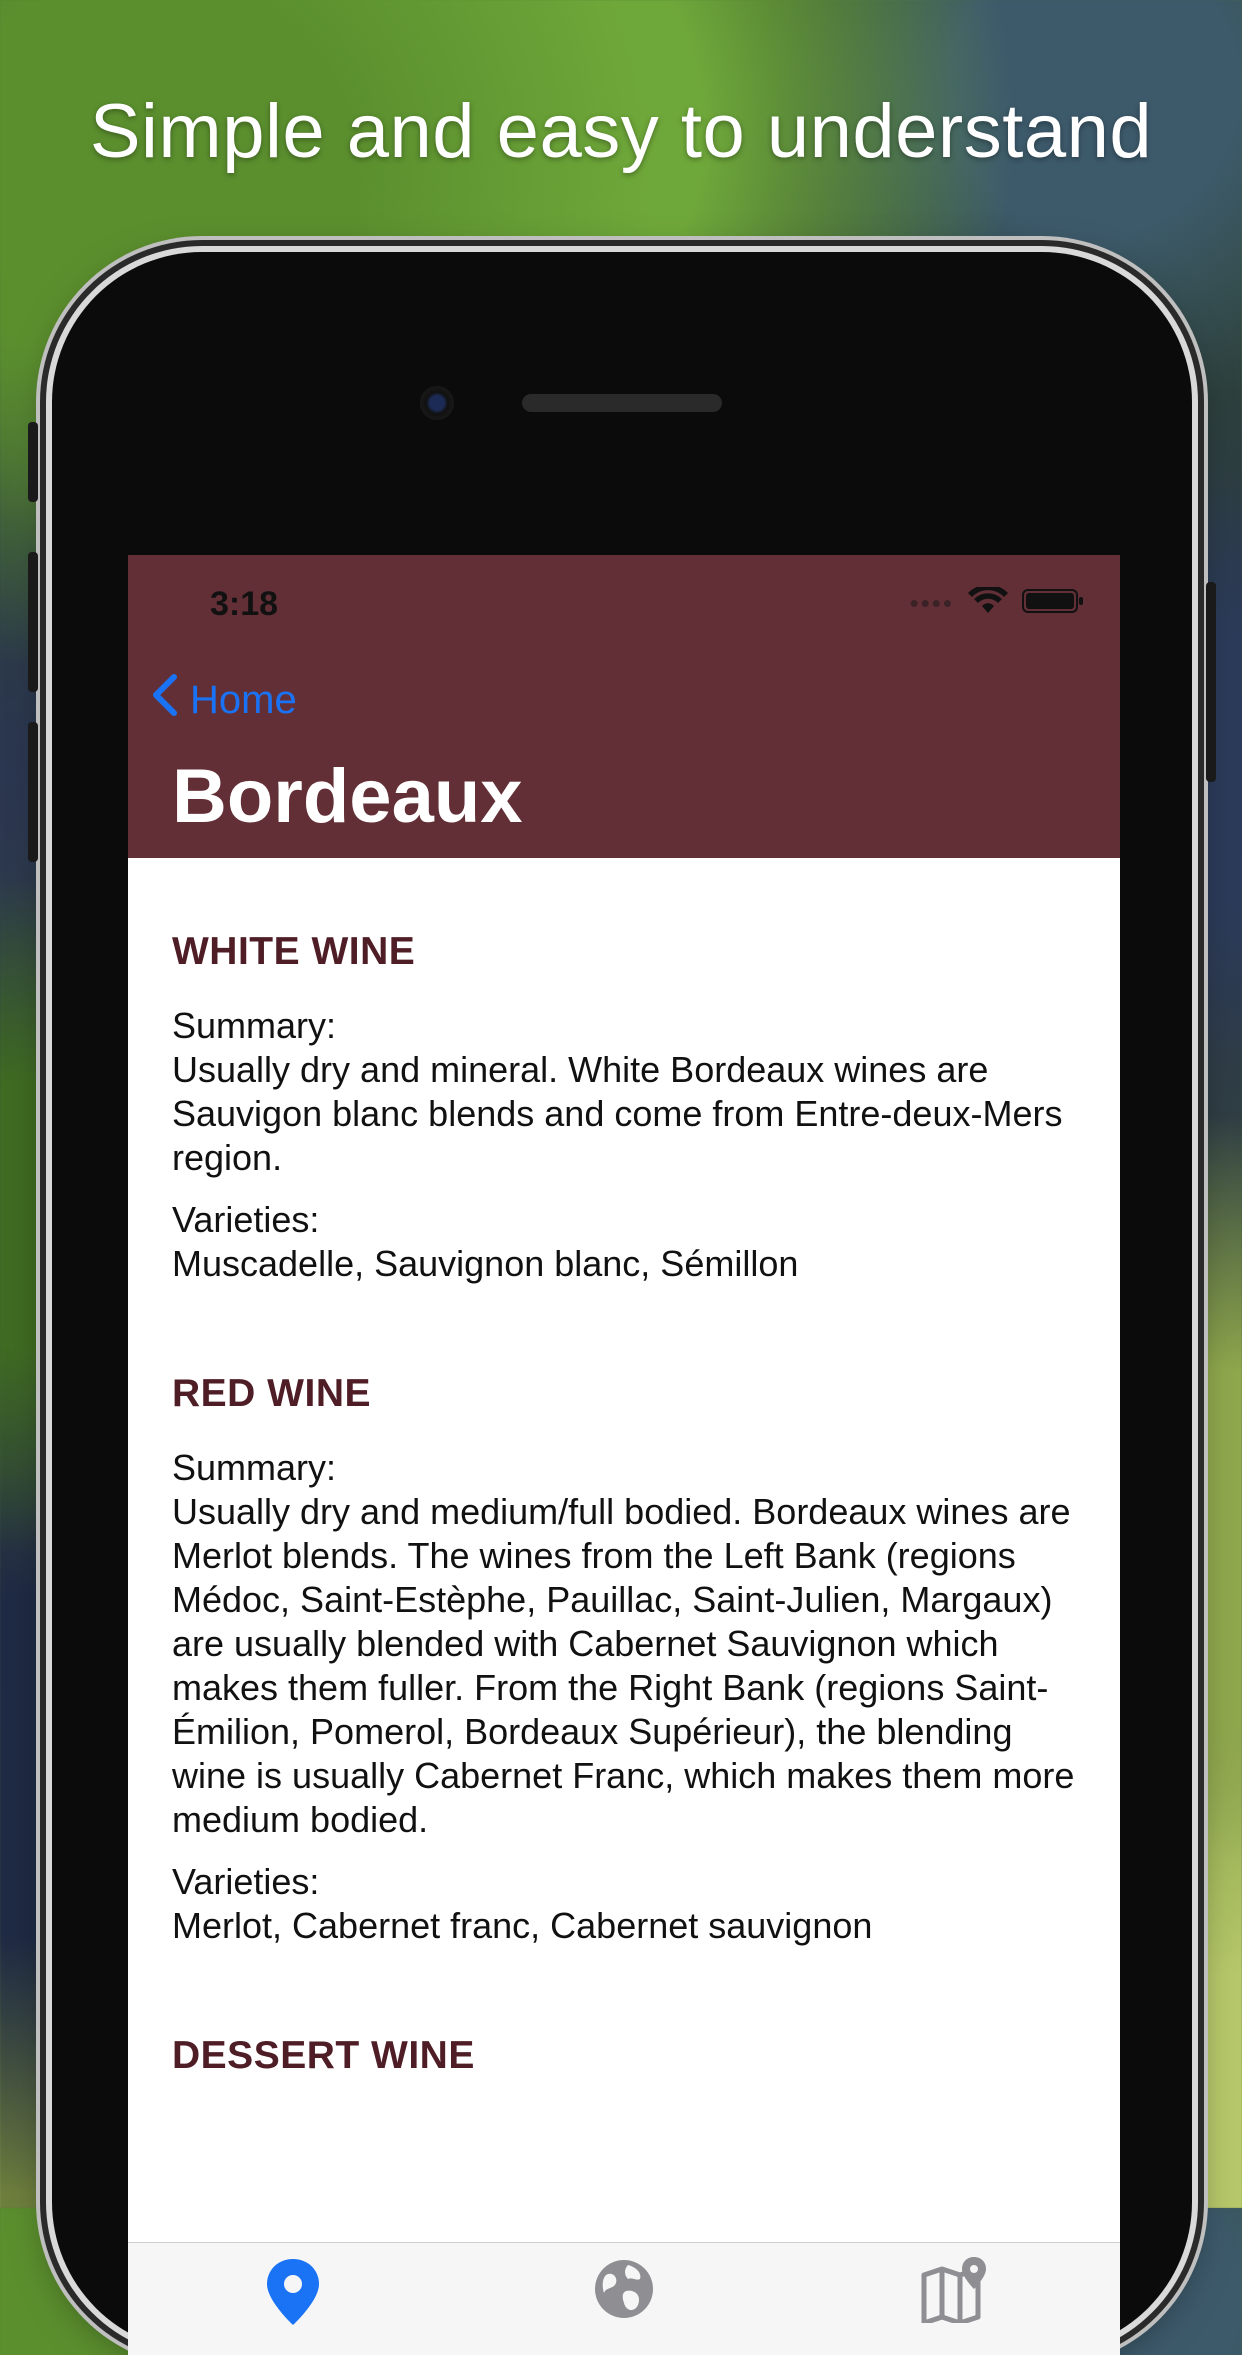  Describe the element at coordinates (323, 2055) in the screenshot. I see `section-title: DESSERT WINE` at that location.